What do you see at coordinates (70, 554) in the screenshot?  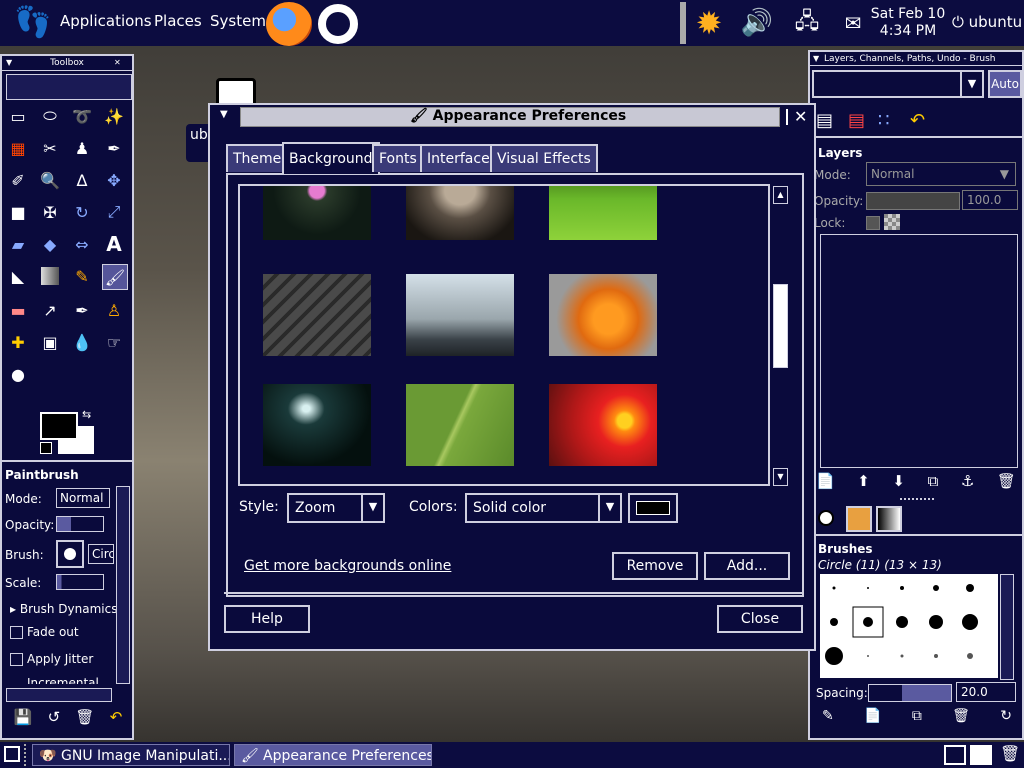 I see `brush-preview-button` at bounding box center [70, 554].